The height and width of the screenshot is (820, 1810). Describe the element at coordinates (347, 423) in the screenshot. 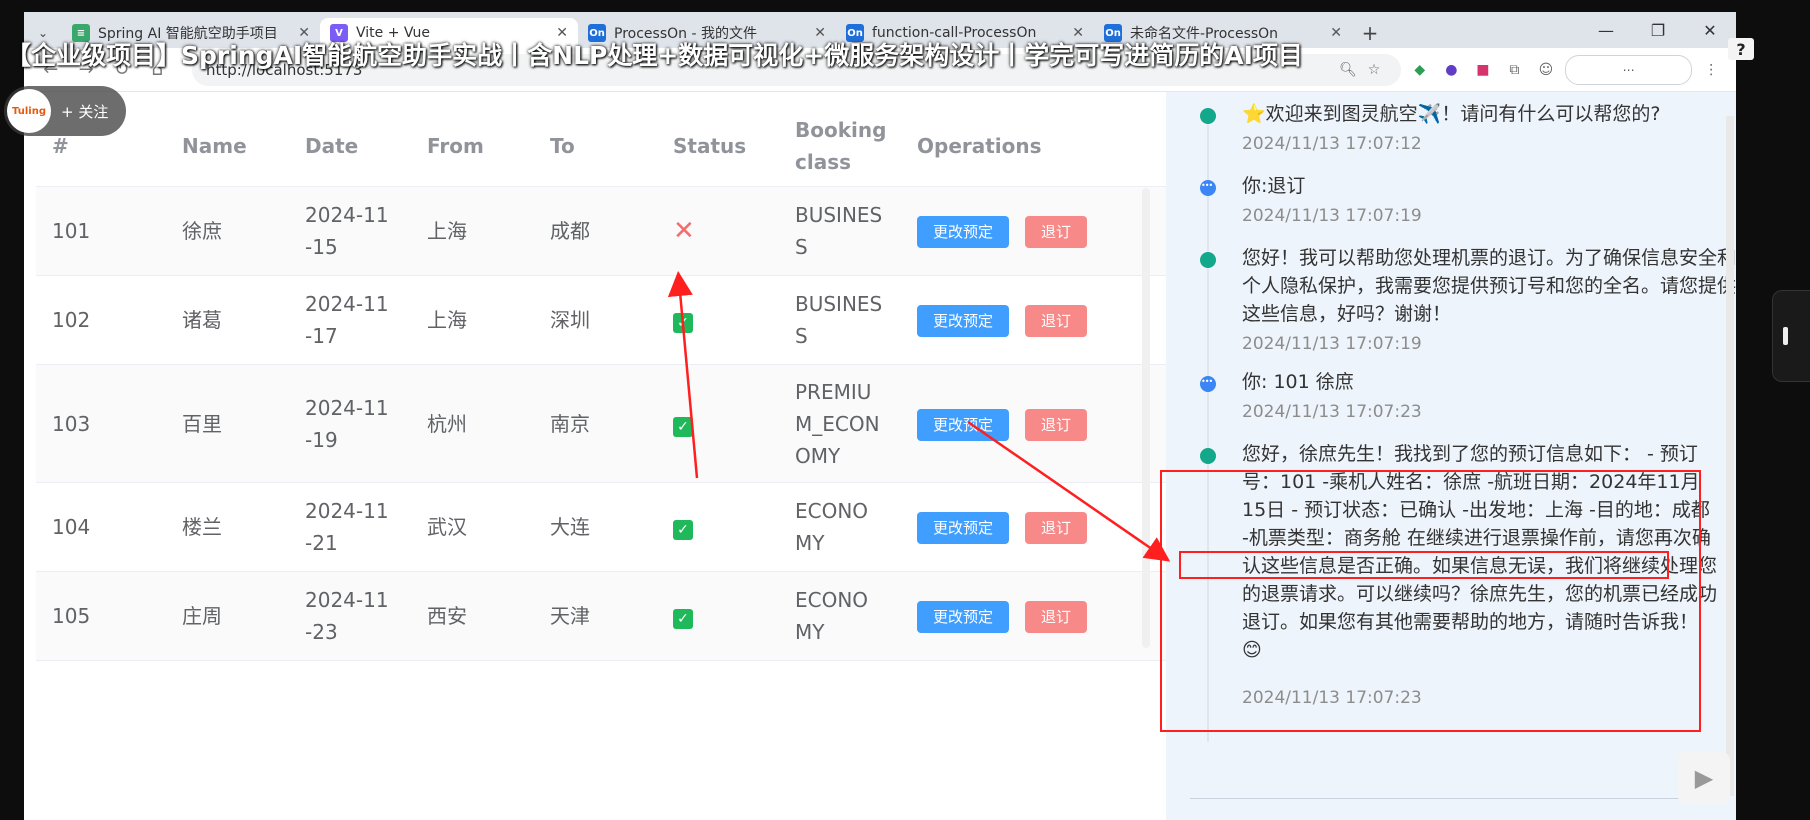

I see `cell-date-text: 2024-11-19` at that location.